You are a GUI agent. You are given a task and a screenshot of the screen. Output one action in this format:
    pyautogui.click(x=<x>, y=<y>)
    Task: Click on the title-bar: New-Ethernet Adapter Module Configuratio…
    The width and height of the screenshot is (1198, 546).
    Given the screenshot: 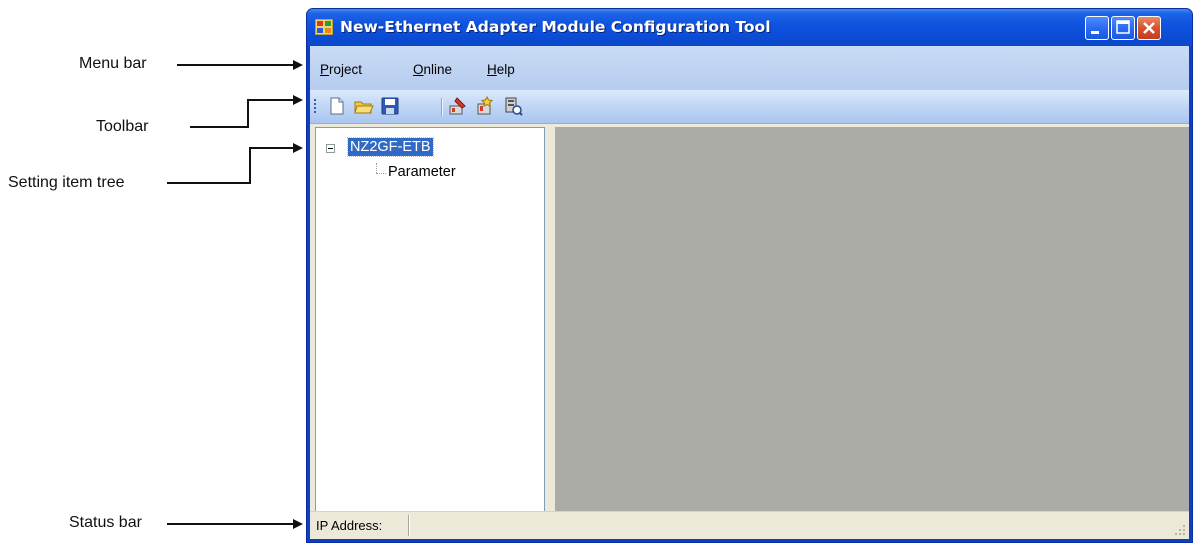 What is the action you would take?
    pyautogui.click(x=749, y=27)
    